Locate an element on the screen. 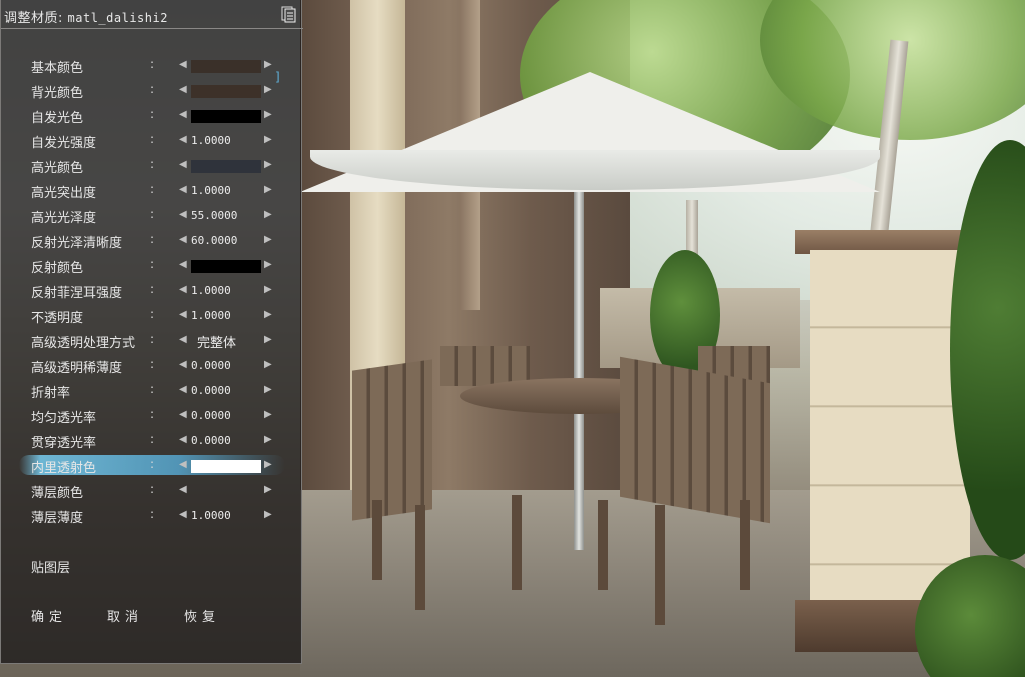 The width and height of the screenshot is (1025, 677). property-label: 背光颜色 is located at coordinates (57, 93).